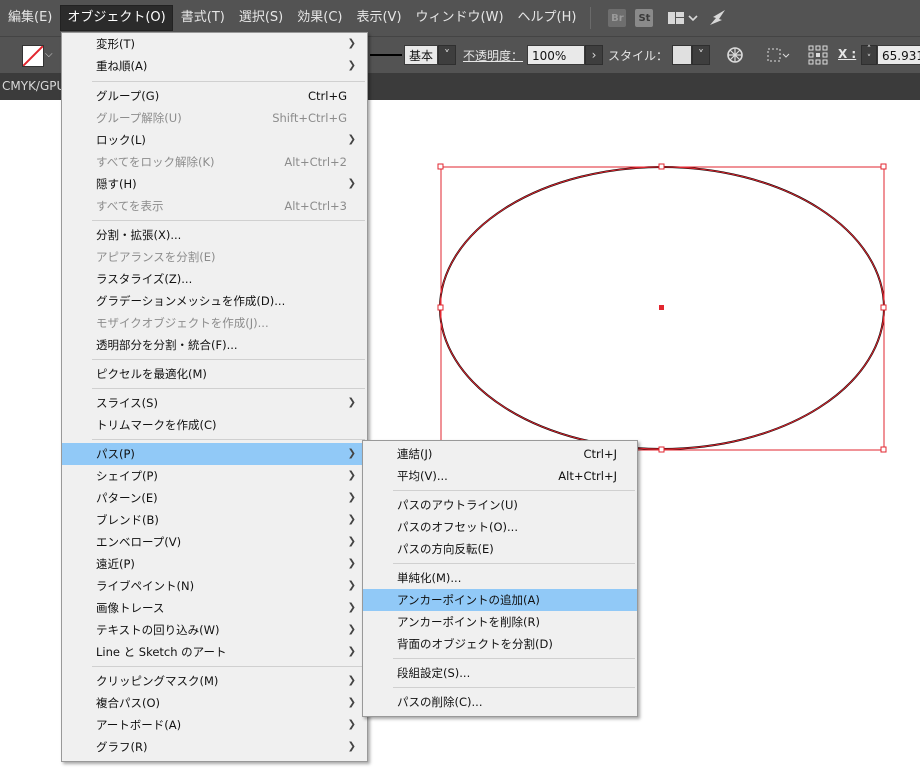 Image resolution: width=920 pixels, height=778 pixels. I want to click on document-tab: CMYK/GPU, so click(32, 86).